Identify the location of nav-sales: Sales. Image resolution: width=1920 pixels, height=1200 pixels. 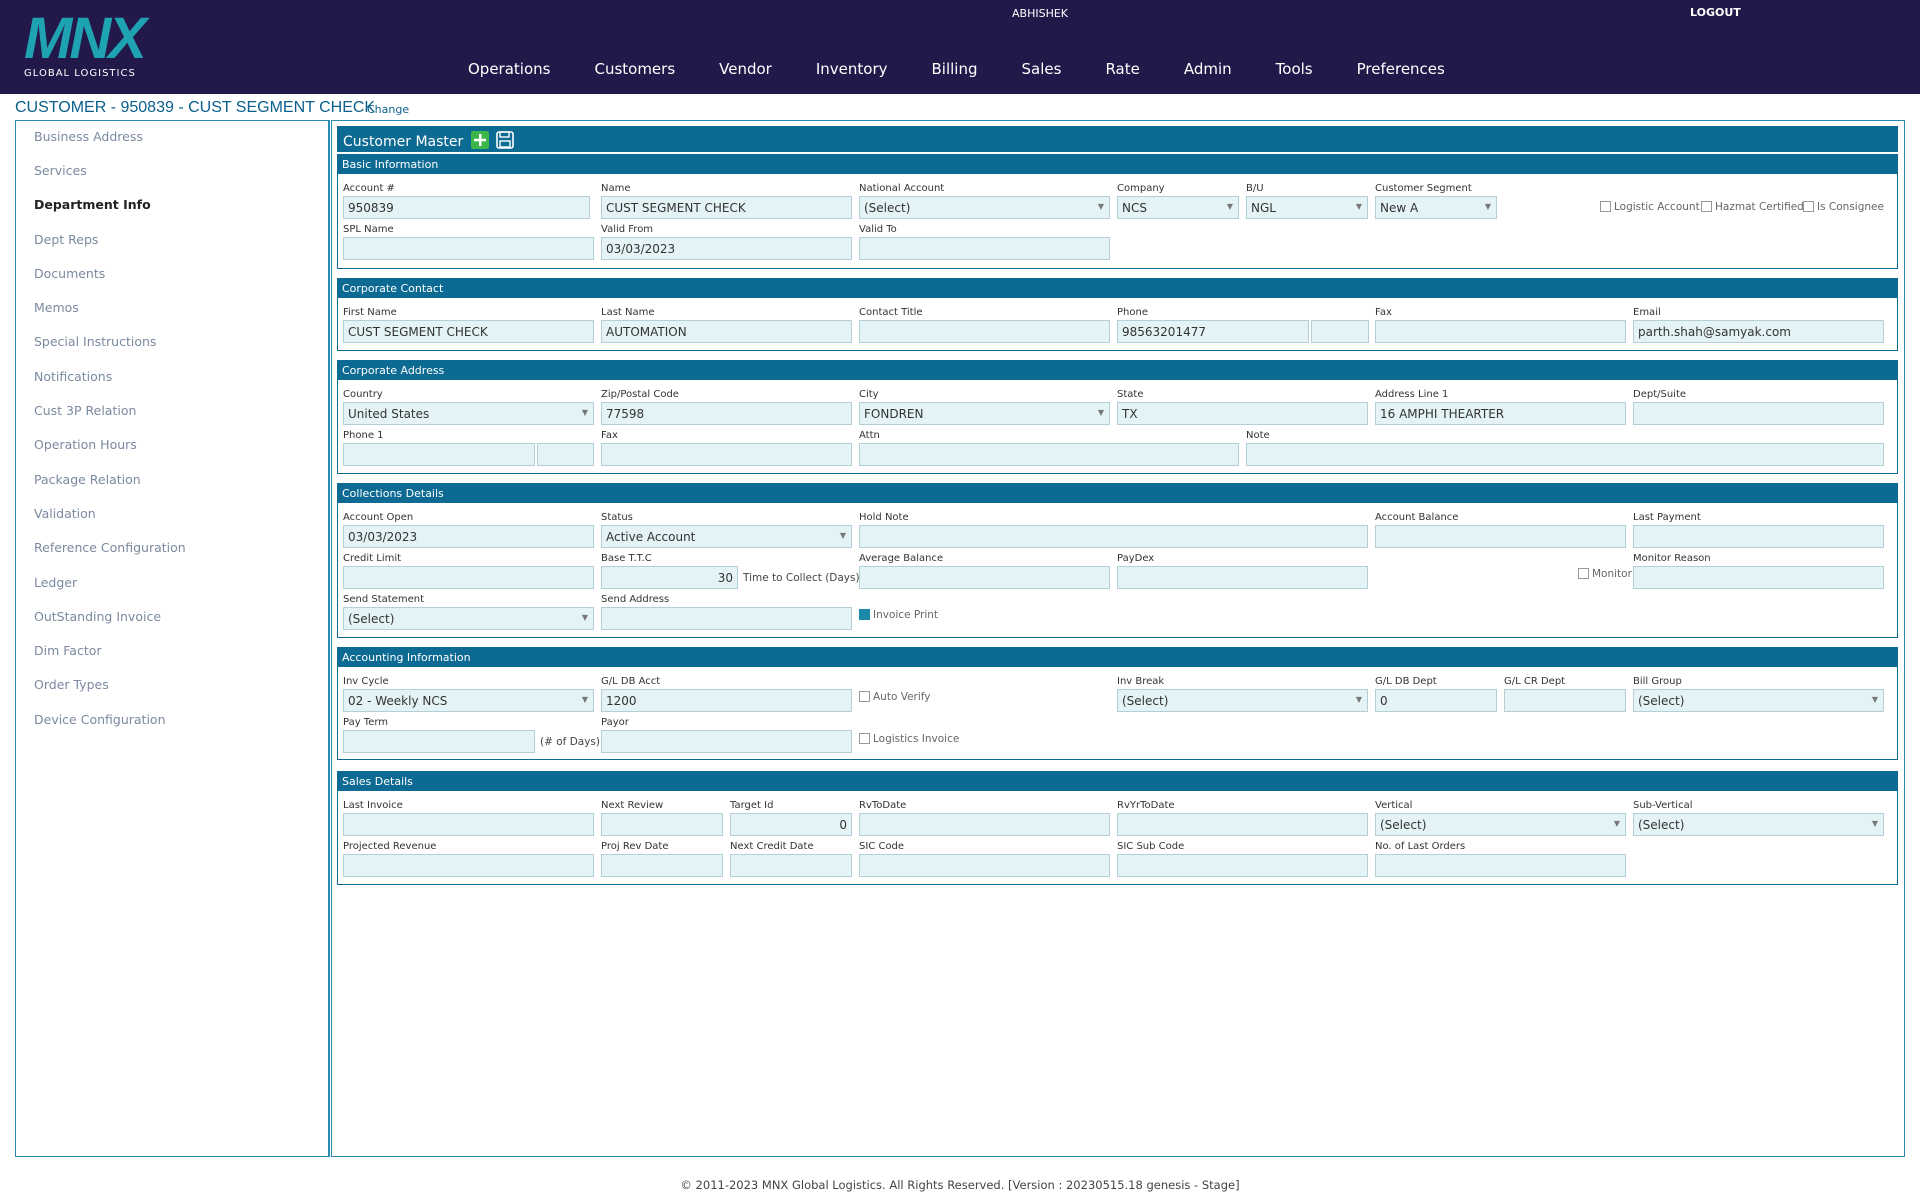
(1042, 69).